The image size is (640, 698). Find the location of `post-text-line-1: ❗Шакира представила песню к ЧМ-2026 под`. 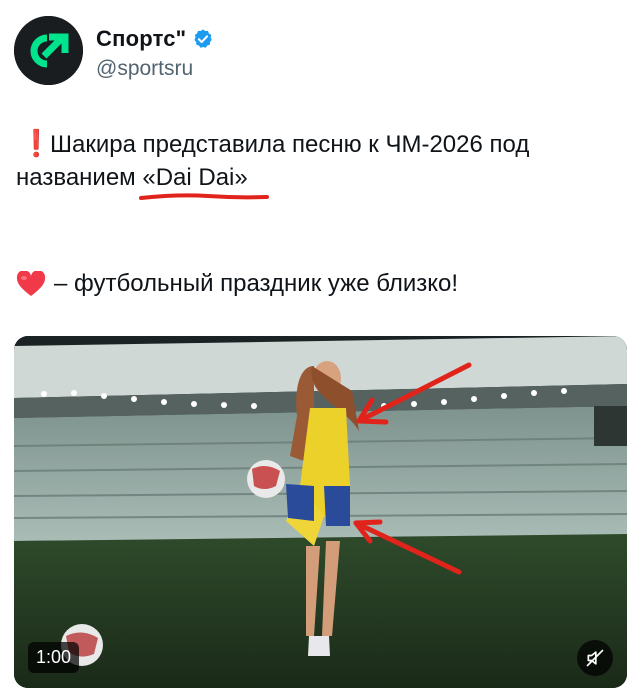

post-text-line-1: ❗Шакира представила песню к ЧМ-2026 под is located at coordinates (272, 144).